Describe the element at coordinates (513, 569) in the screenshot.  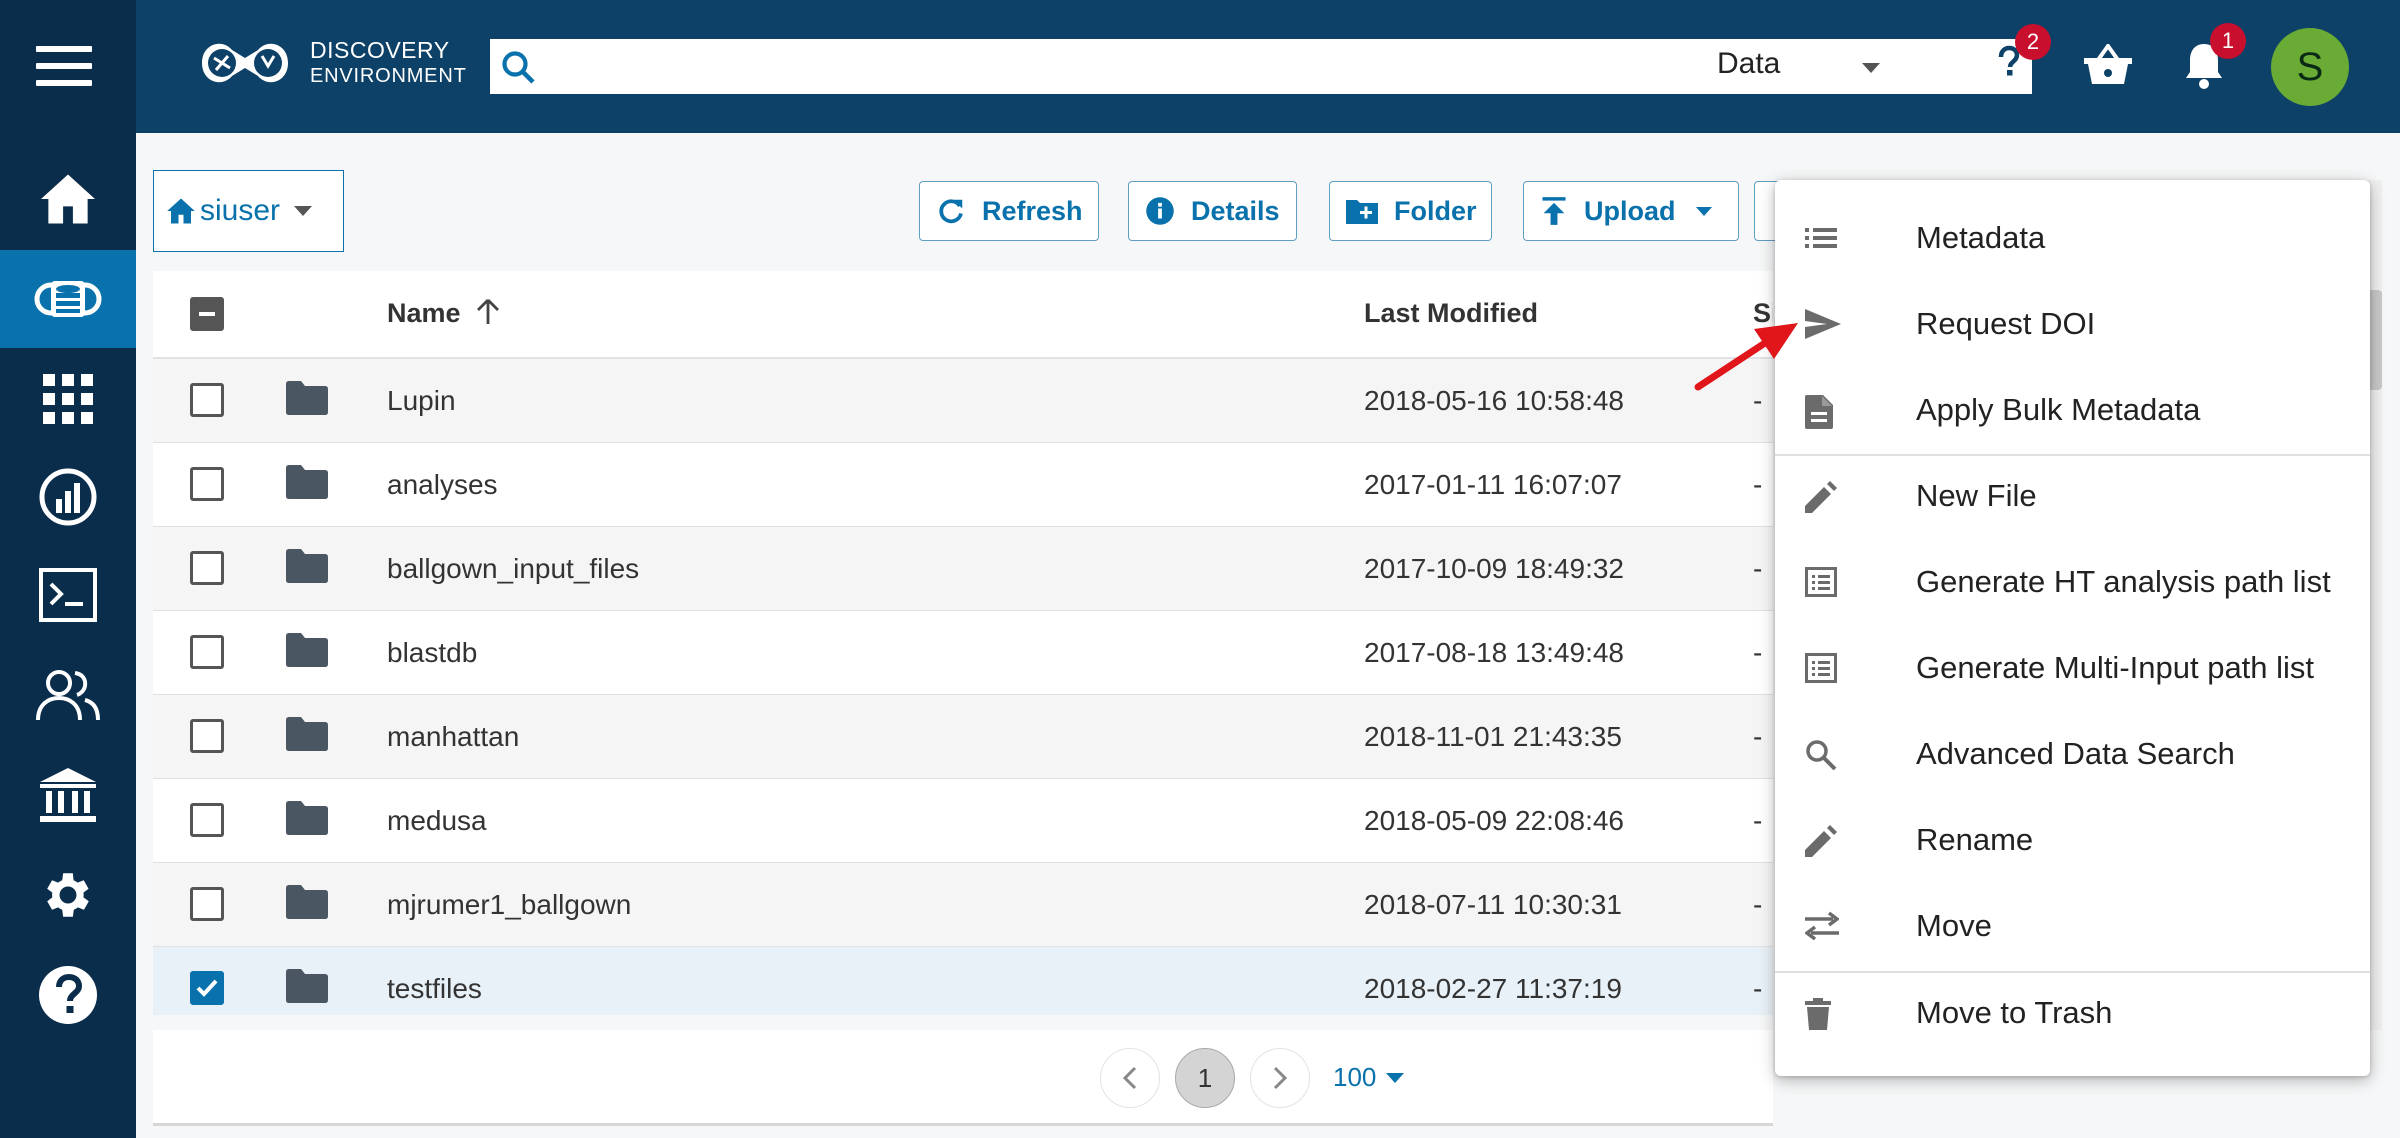
I see `file-name: ballgown_input_files` at that location.